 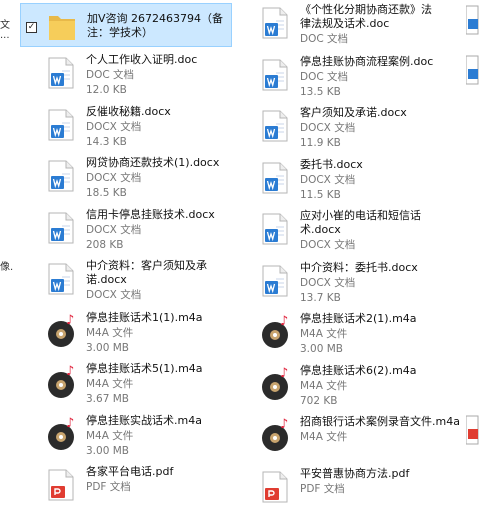 I want to click on file-name: 停息挂账话术2(1).m4a, so click(x=358, y=318).